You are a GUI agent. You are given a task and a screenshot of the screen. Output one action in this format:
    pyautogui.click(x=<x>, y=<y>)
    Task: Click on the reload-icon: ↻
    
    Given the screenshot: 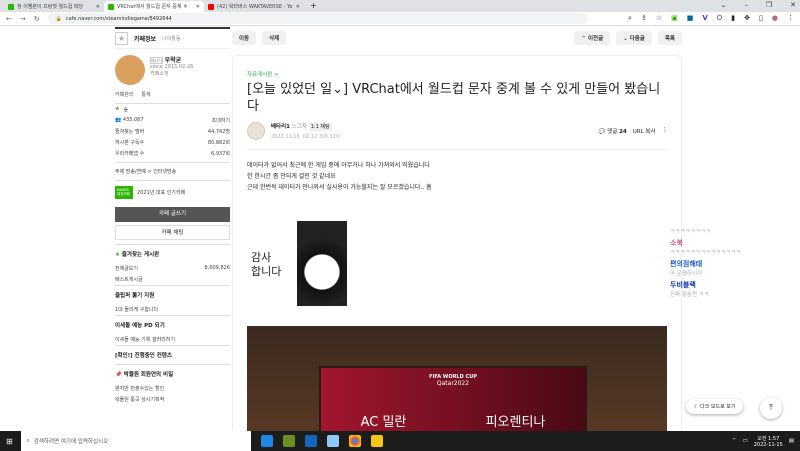 What is the action you would take?
    pyautogui.click(x=37, y=19)
    